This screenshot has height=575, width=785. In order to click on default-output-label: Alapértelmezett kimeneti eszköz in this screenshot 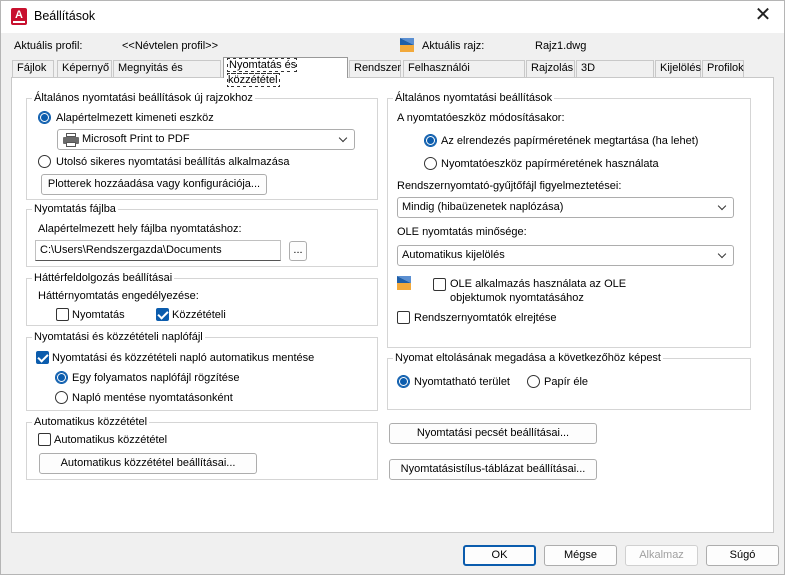, I will do `click(135, 118)`.